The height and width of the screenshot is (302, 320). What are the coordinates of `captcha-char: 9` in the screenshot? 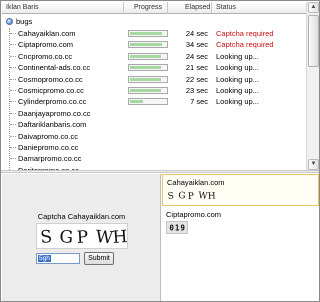 It's located at (182, 227).